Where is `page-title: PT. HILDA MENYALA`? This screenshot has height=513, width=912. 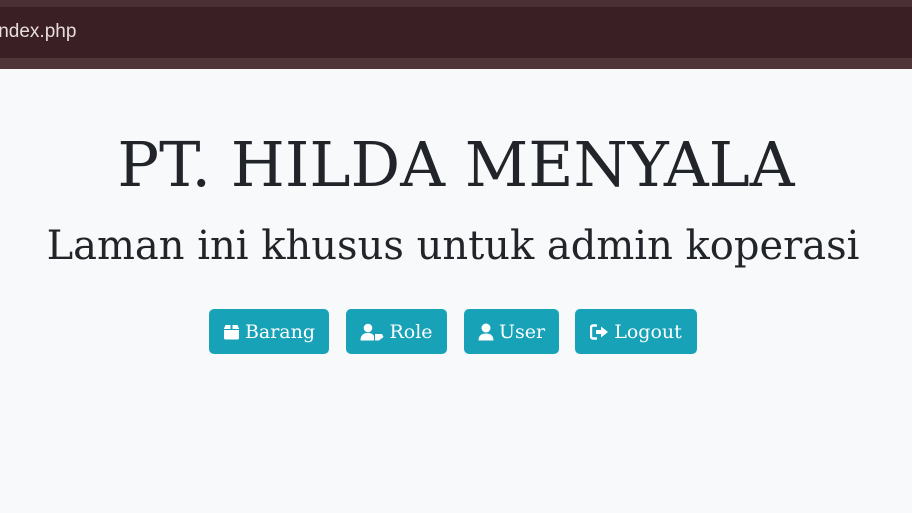
page-title: PT. HILDA MENYALA is located at coordinates (456, 164).